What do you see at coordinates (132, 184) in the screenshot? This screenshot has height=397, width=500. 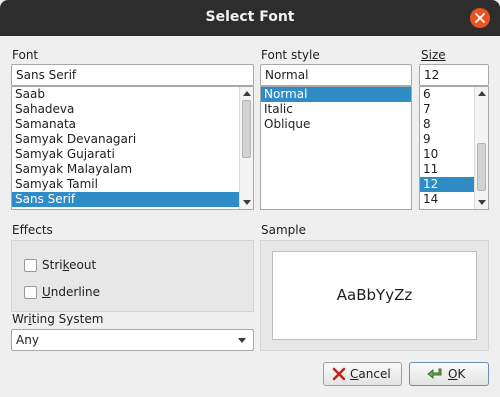 I see `font-list-item: Samyak Tamil` at bounding box center [132, 184].